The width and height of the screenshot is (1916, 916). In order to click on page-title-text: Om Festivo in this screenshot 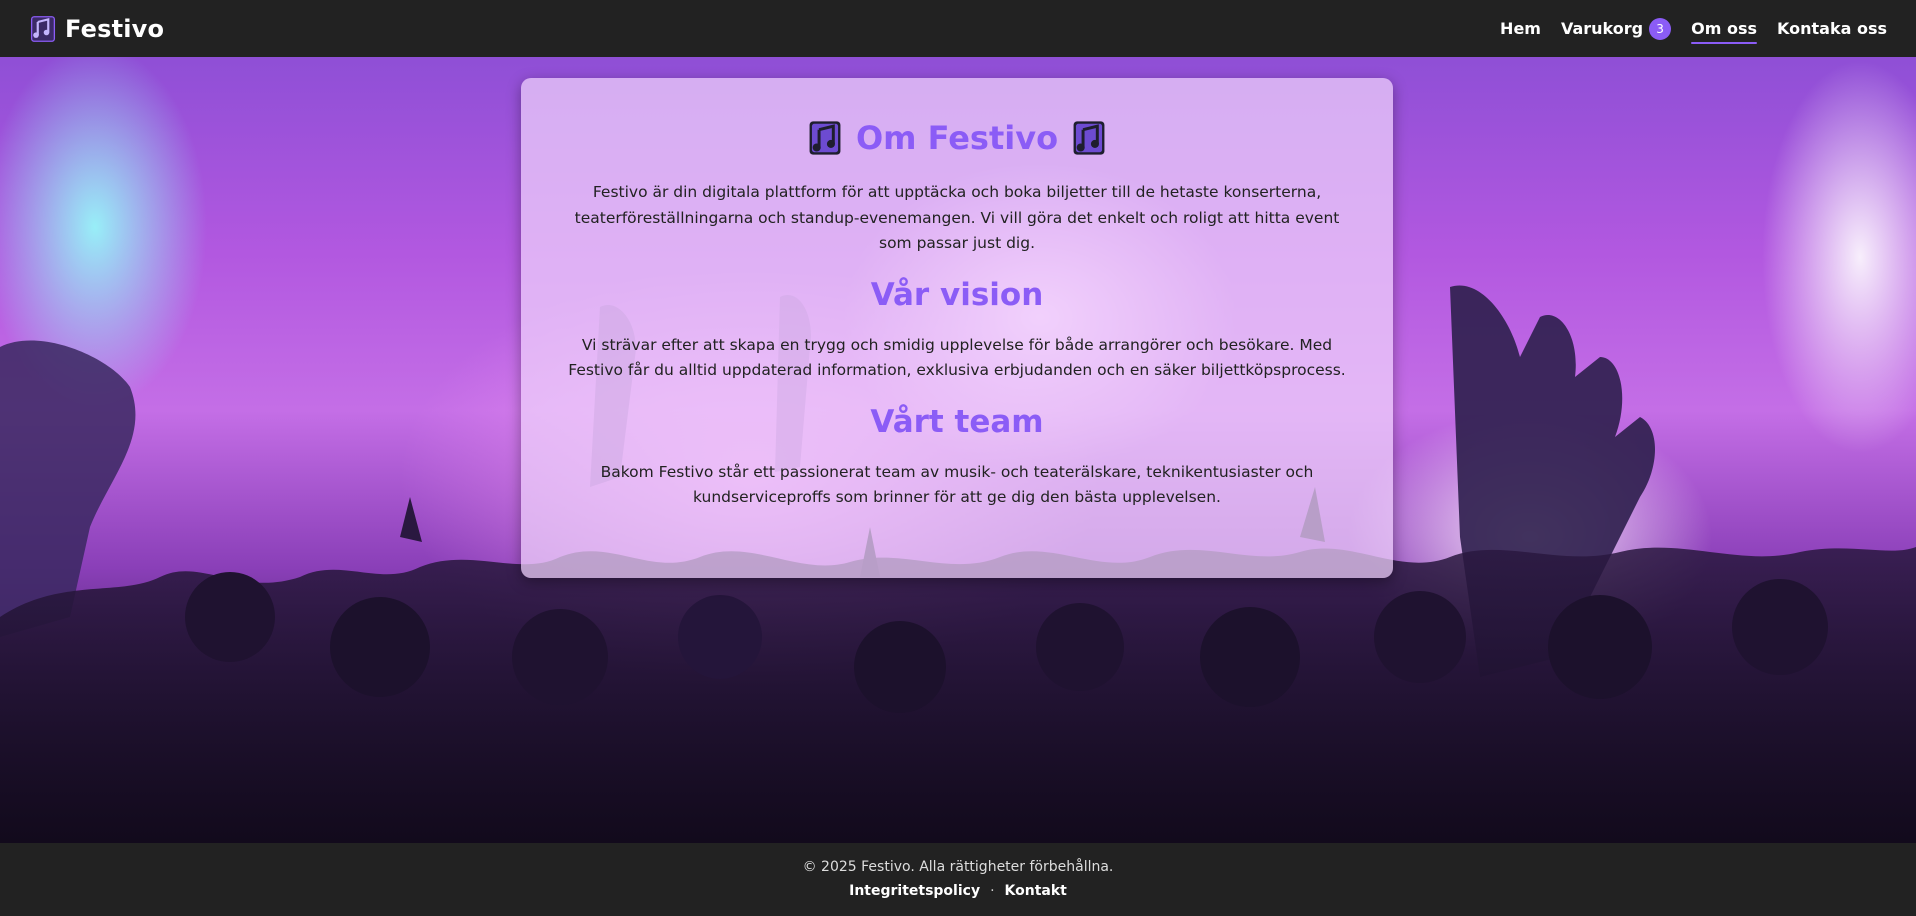, I will do `click(957, 138)`.